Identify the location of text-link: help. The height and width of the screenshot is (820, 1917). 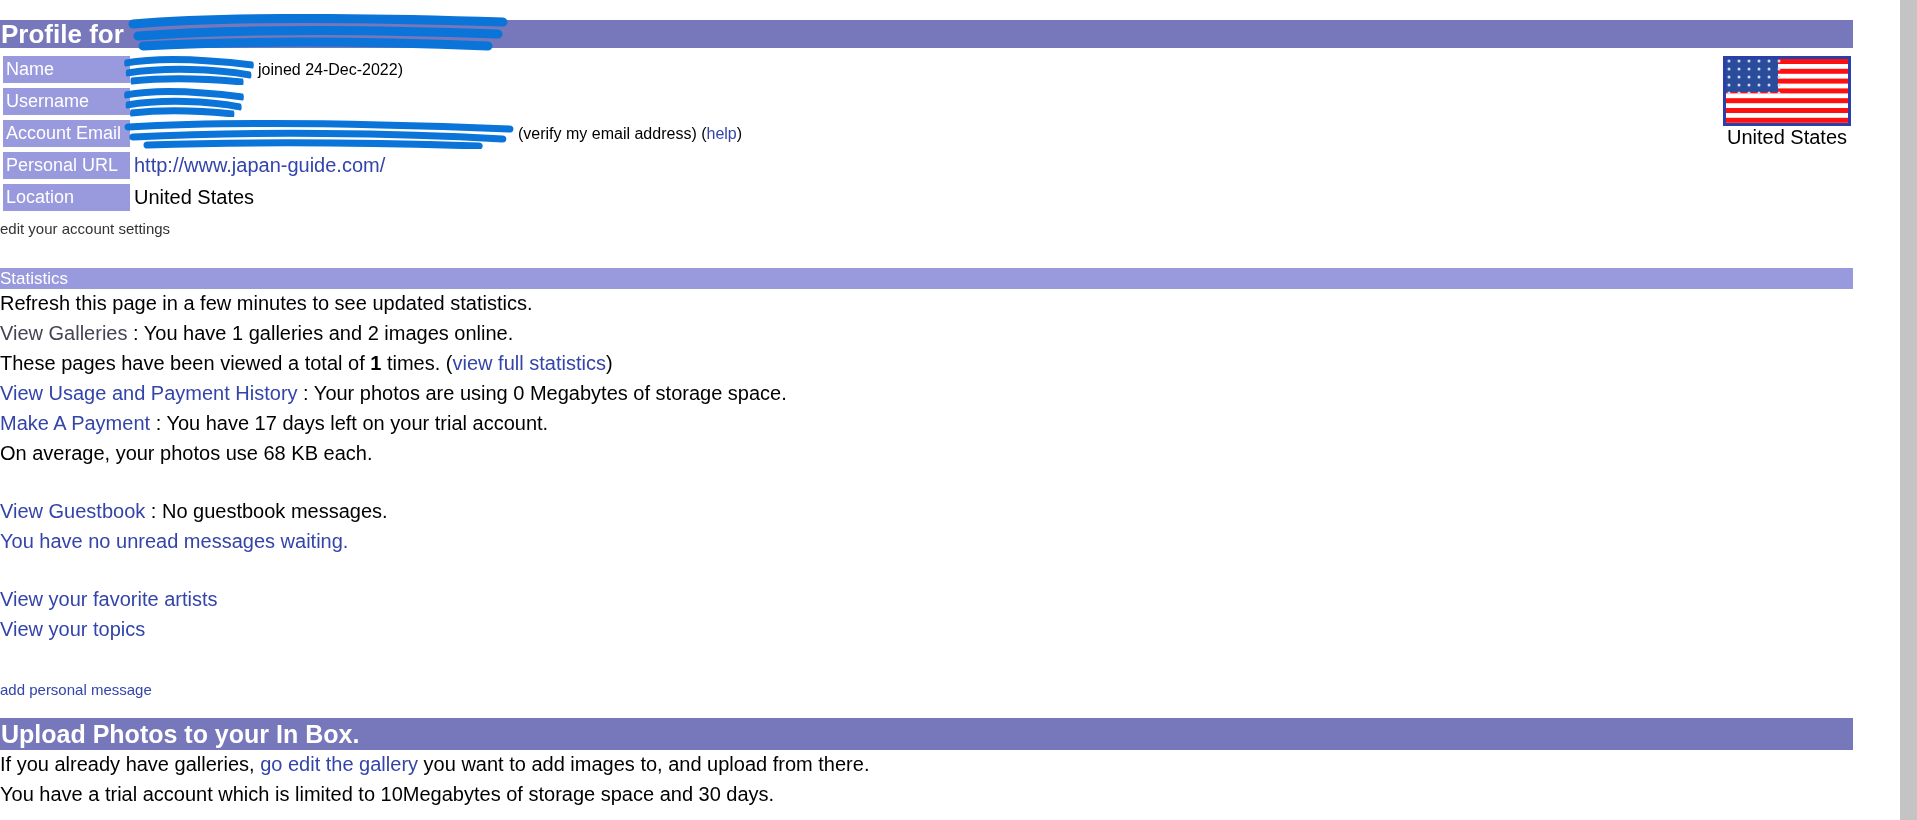
(721, 133).